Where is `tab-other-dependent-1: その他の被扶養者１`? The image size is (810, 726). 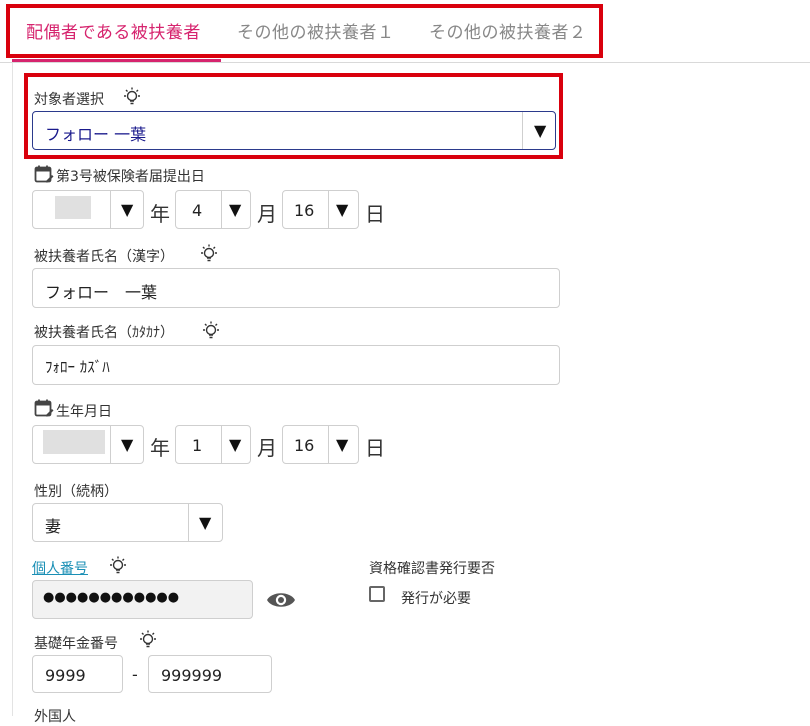 tab-other-dependent-1: その他の被扶養者１ is located at coordinates (316, 30).